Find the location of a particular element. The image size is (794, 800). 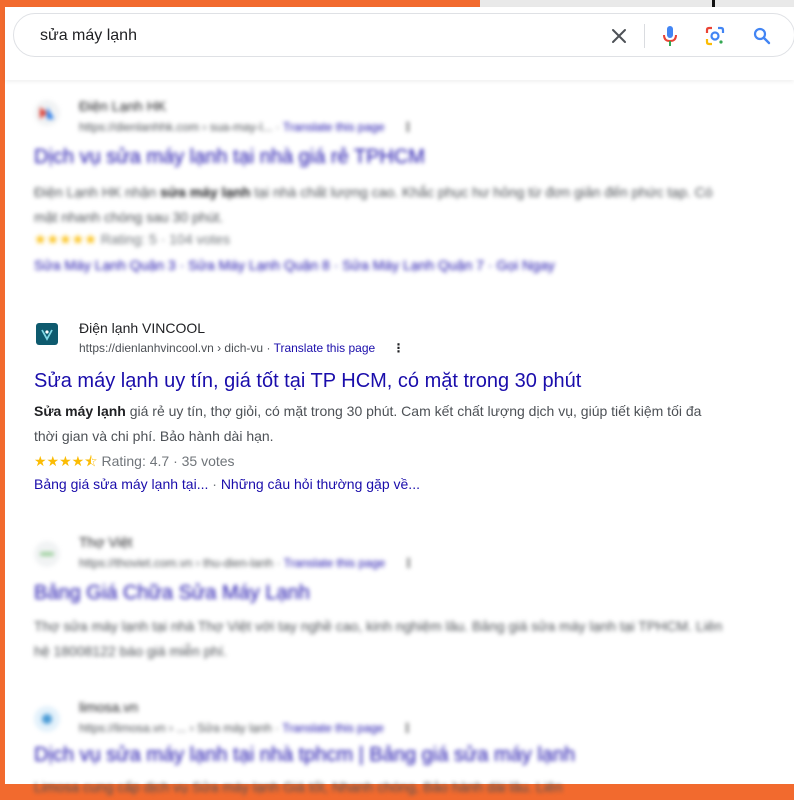

result-rating: ★★★★★ Rating: 5 · 104 votes is located at coordinates (132, 239).